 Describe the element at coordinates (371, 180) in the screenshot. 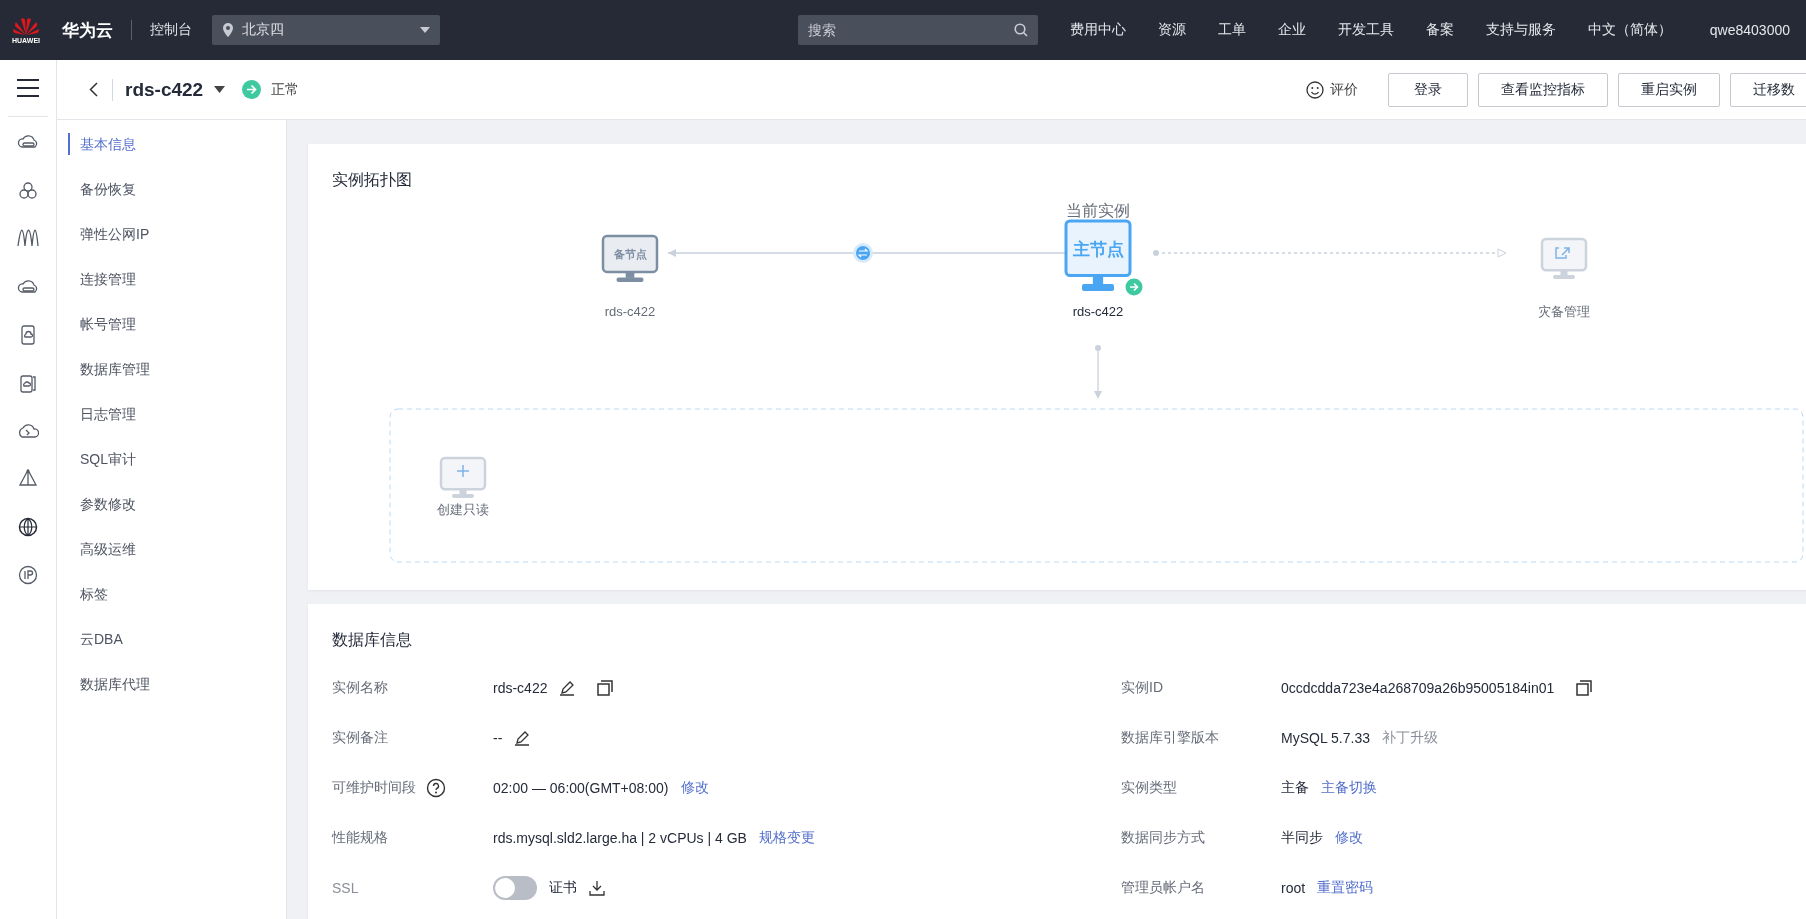

I see `section-title: 实例拓扑图` at that location.